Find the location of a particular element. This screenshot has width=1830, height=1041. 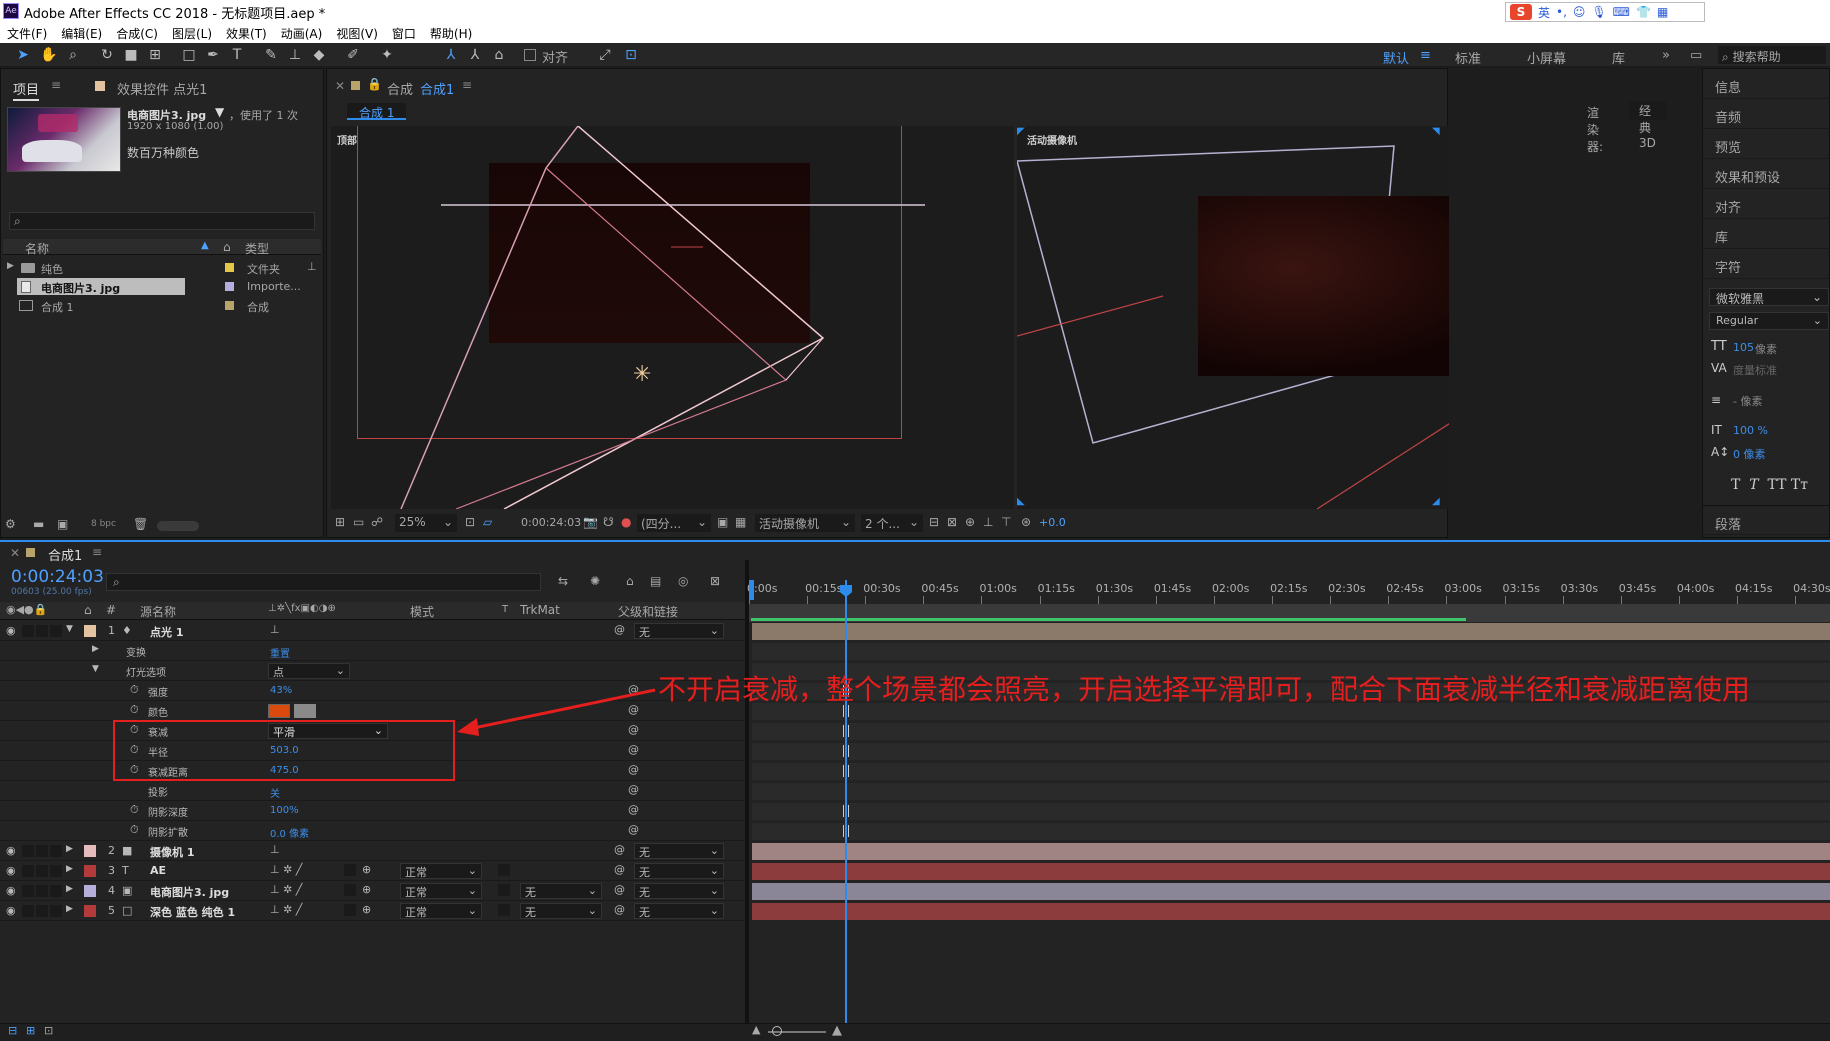

zoom-slider-handle is located at coordinates (777, 1031).